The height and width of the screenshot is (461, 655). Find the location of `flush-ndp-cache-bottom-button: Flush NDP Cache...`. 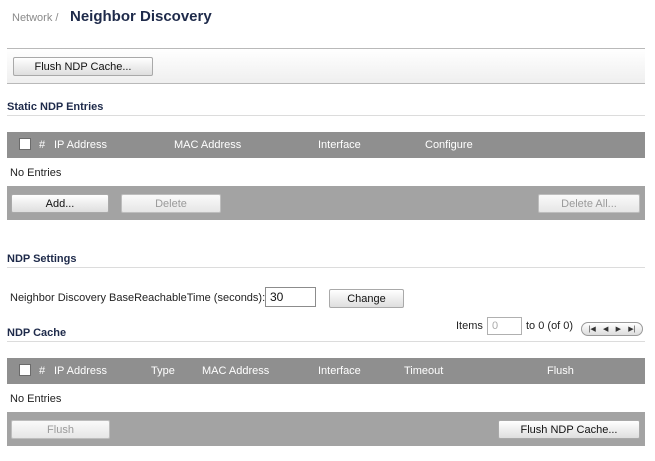

flush-ndp-cache-bottom-button: Flush NDP Cache... is located at coordinates (569, 429).